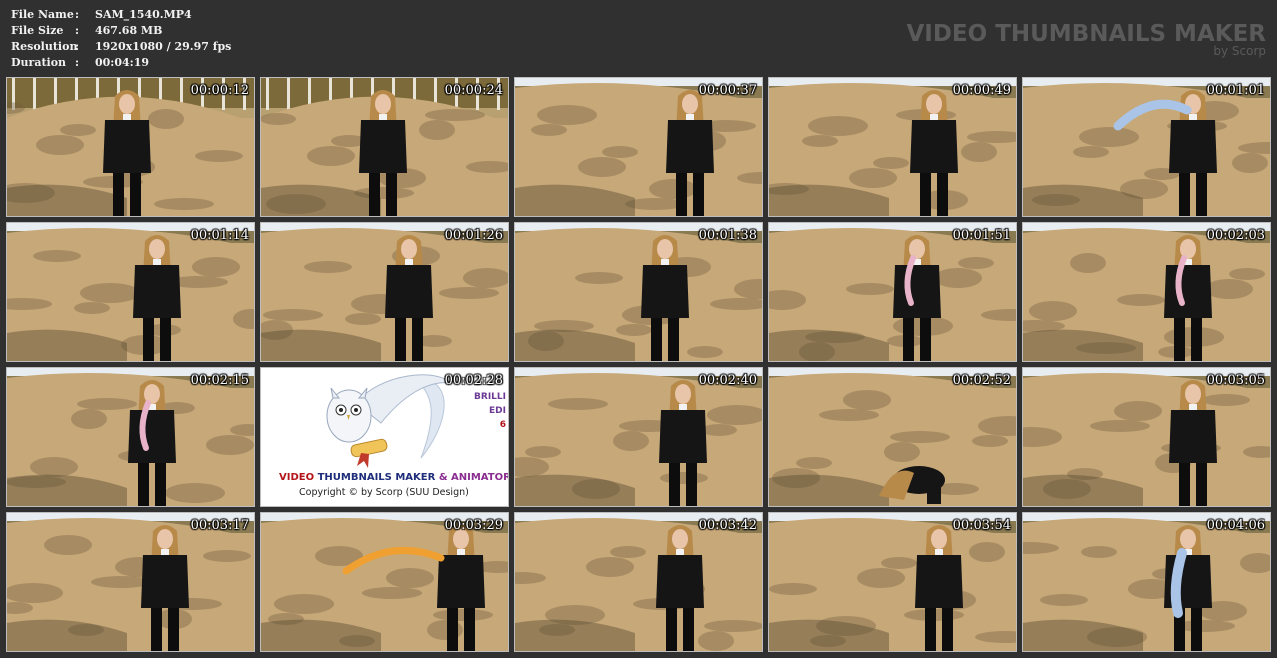 The height and width of the screenshot is (658, 1277). I want to click on video-thumbnail: 00:00:12, so click(130, 147).